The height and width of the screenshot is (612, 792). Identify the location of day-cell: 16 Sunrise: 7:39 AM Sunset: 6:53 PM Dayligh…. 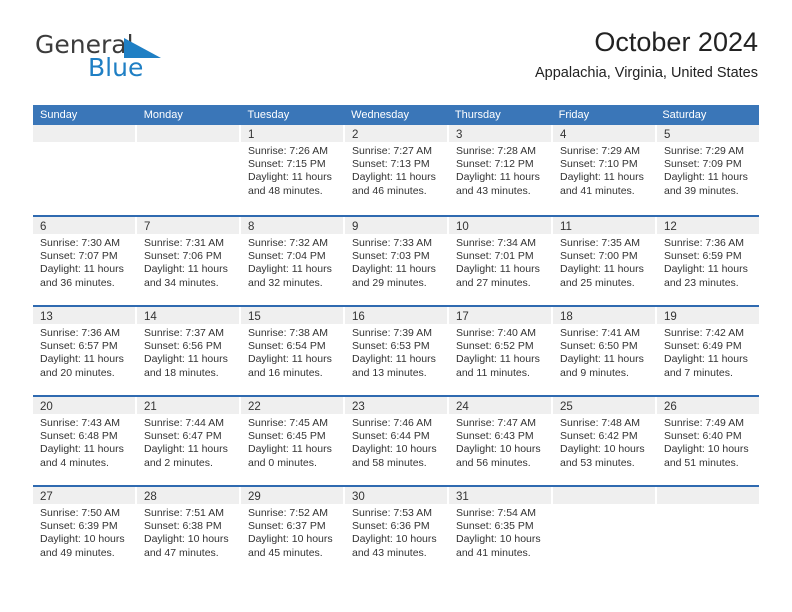
(397, 351).